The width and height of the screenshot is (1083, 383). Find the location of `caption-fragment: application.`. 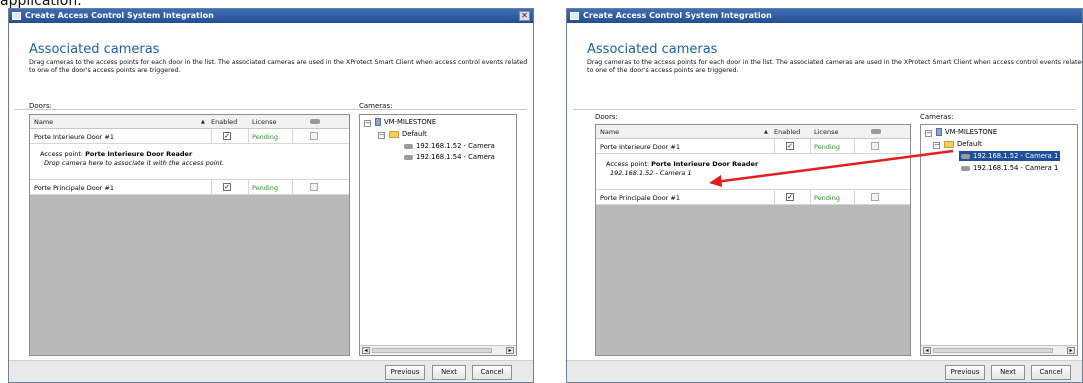

caption-fragment: application. is located at coordinates (41, 4).